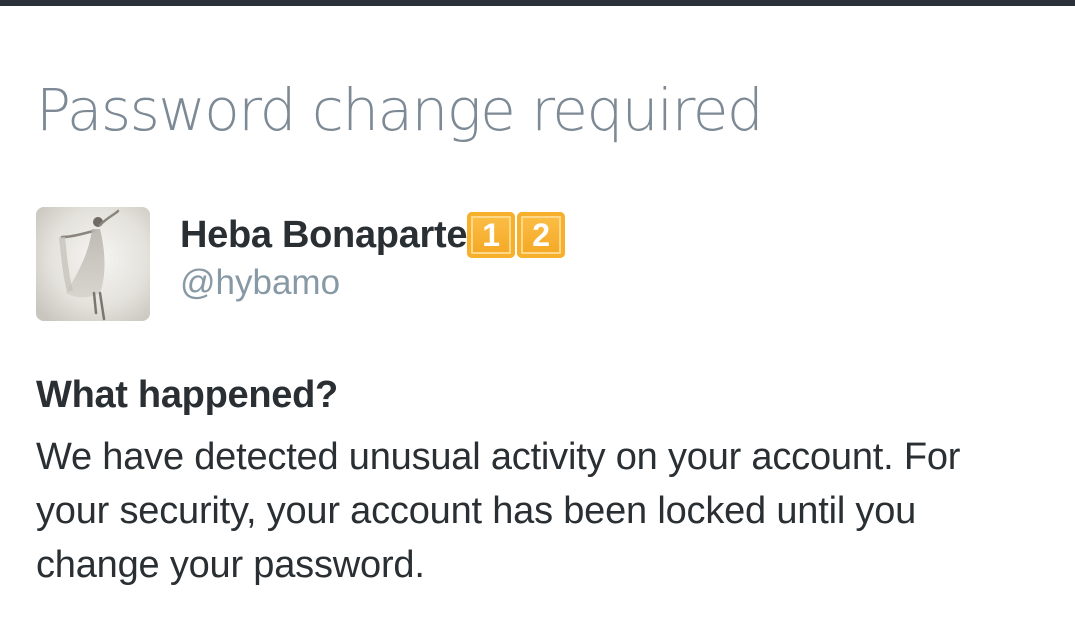 The image size is (1075, 633). Describe the element at coordinates (491, 235) in the screenshot. I see `keycap-1-icon: 1` at that location.